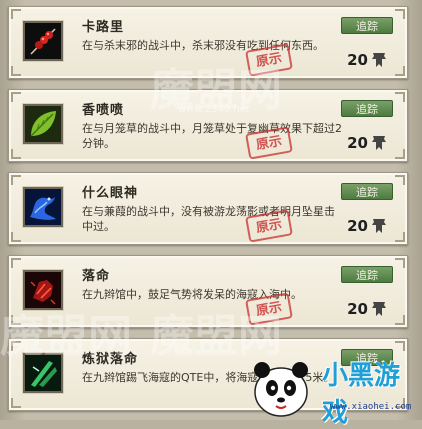  Describe the element at coordinates (110, 193) in the screenshot. I see `achievement-title: 什么眼神` at that location.